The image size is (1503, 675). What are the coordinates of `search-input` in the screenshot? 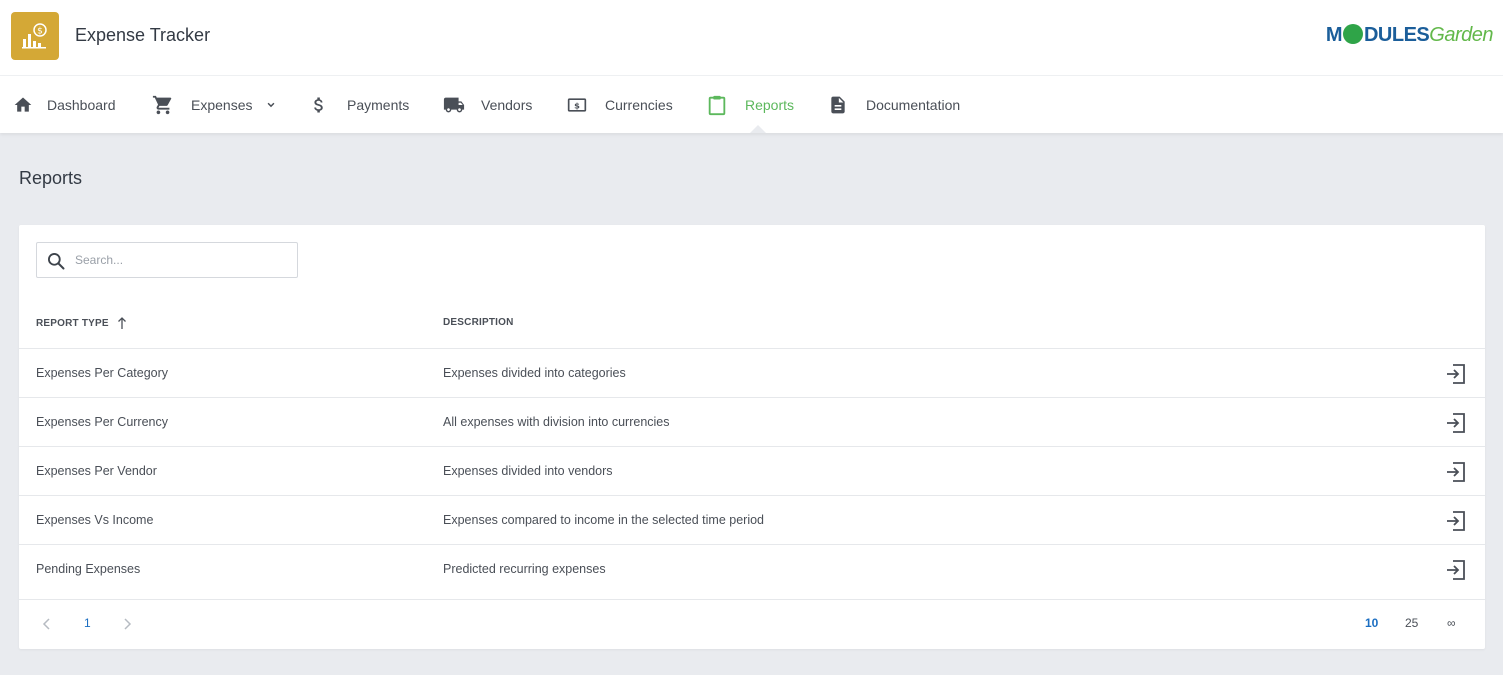 It's located at (185, 260).